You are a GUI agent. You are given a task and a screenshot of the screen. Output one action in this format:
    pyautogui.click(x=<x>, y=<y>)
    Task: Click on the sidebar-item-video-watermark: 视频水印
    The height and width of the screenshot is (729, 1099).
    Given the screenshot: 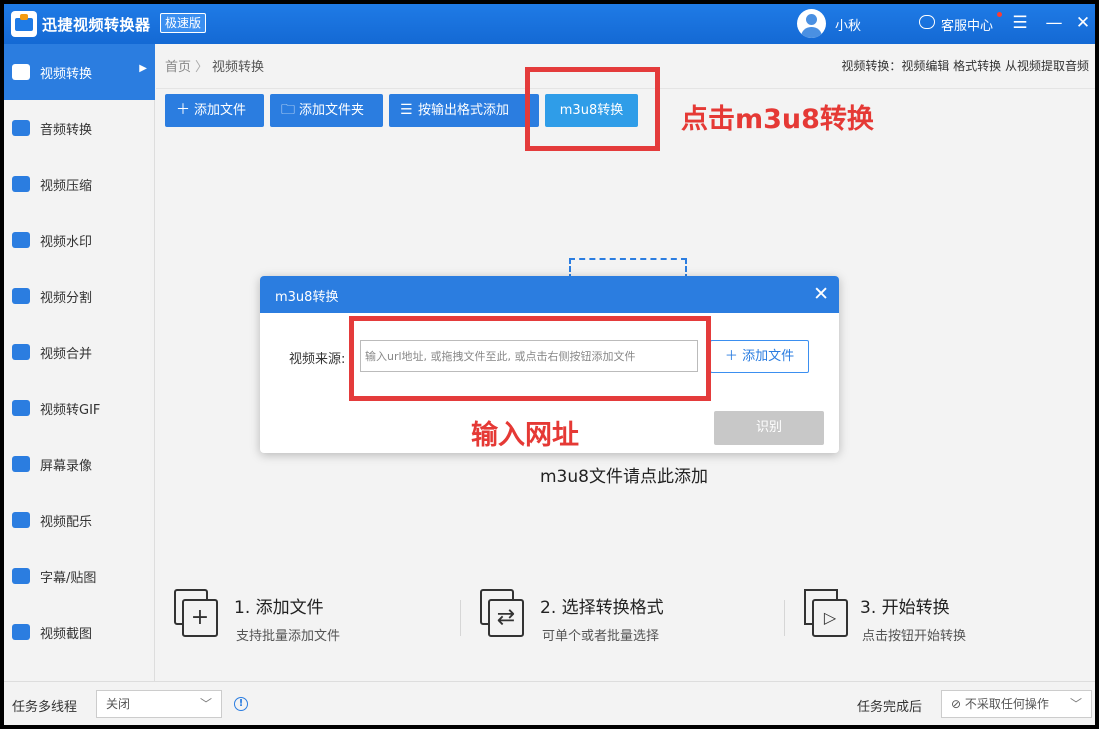 What is the action you would take?
    pyautogui.click(x=79, y=240)
    